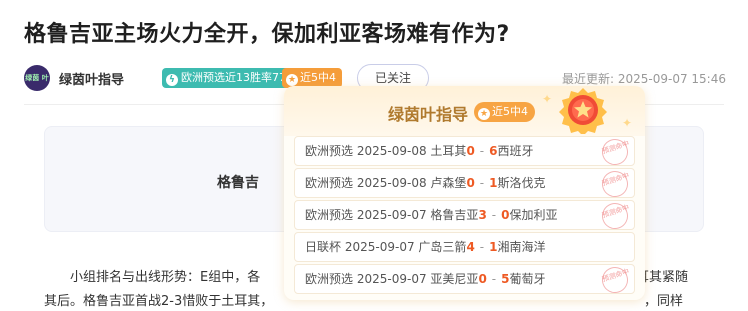 The image size is (748, 311). What do you see at coordinates (239, 77) in the screenshot?
I see `win-rate-text: 欧洲预选近13胜率77%` at bounding box center [239, 77].